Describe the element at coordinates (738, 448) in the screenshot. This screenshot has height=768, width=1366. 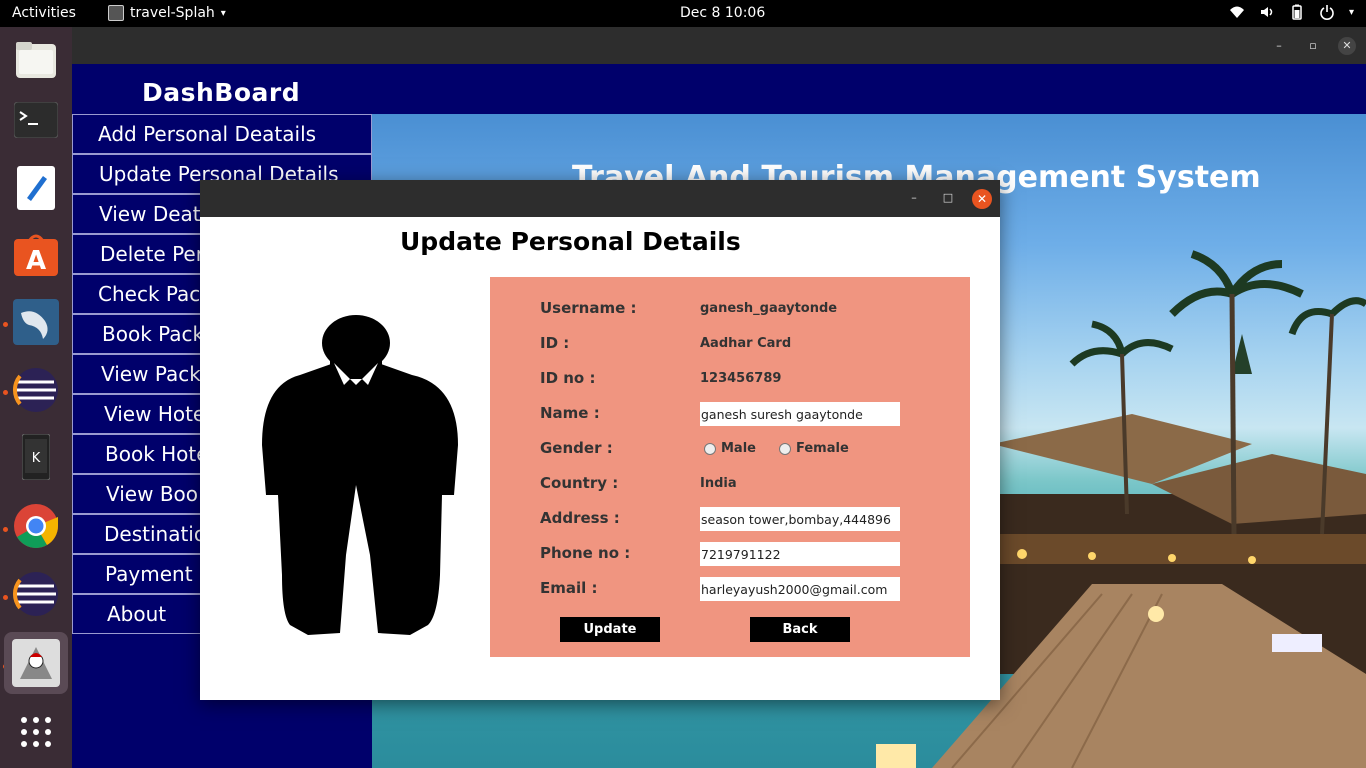
I see `radio-label: Male` at that location.